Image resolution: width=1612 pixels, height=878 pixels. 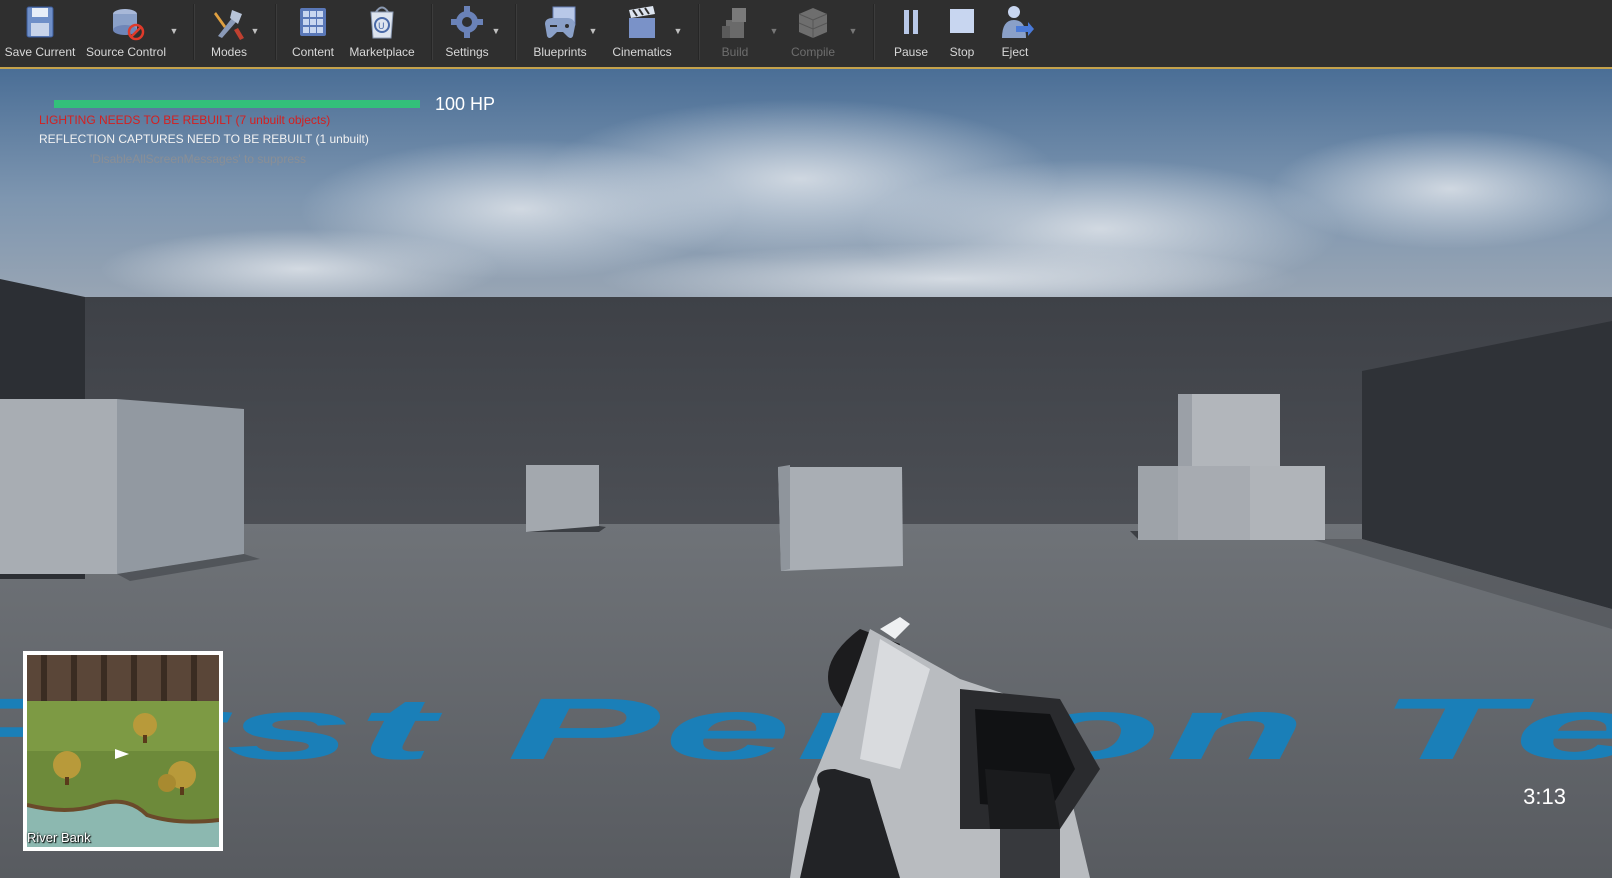 What do you see at coordinates (313, 52) in the screenshot?
I see `content-label: Content` at bounding box center [313, 52].